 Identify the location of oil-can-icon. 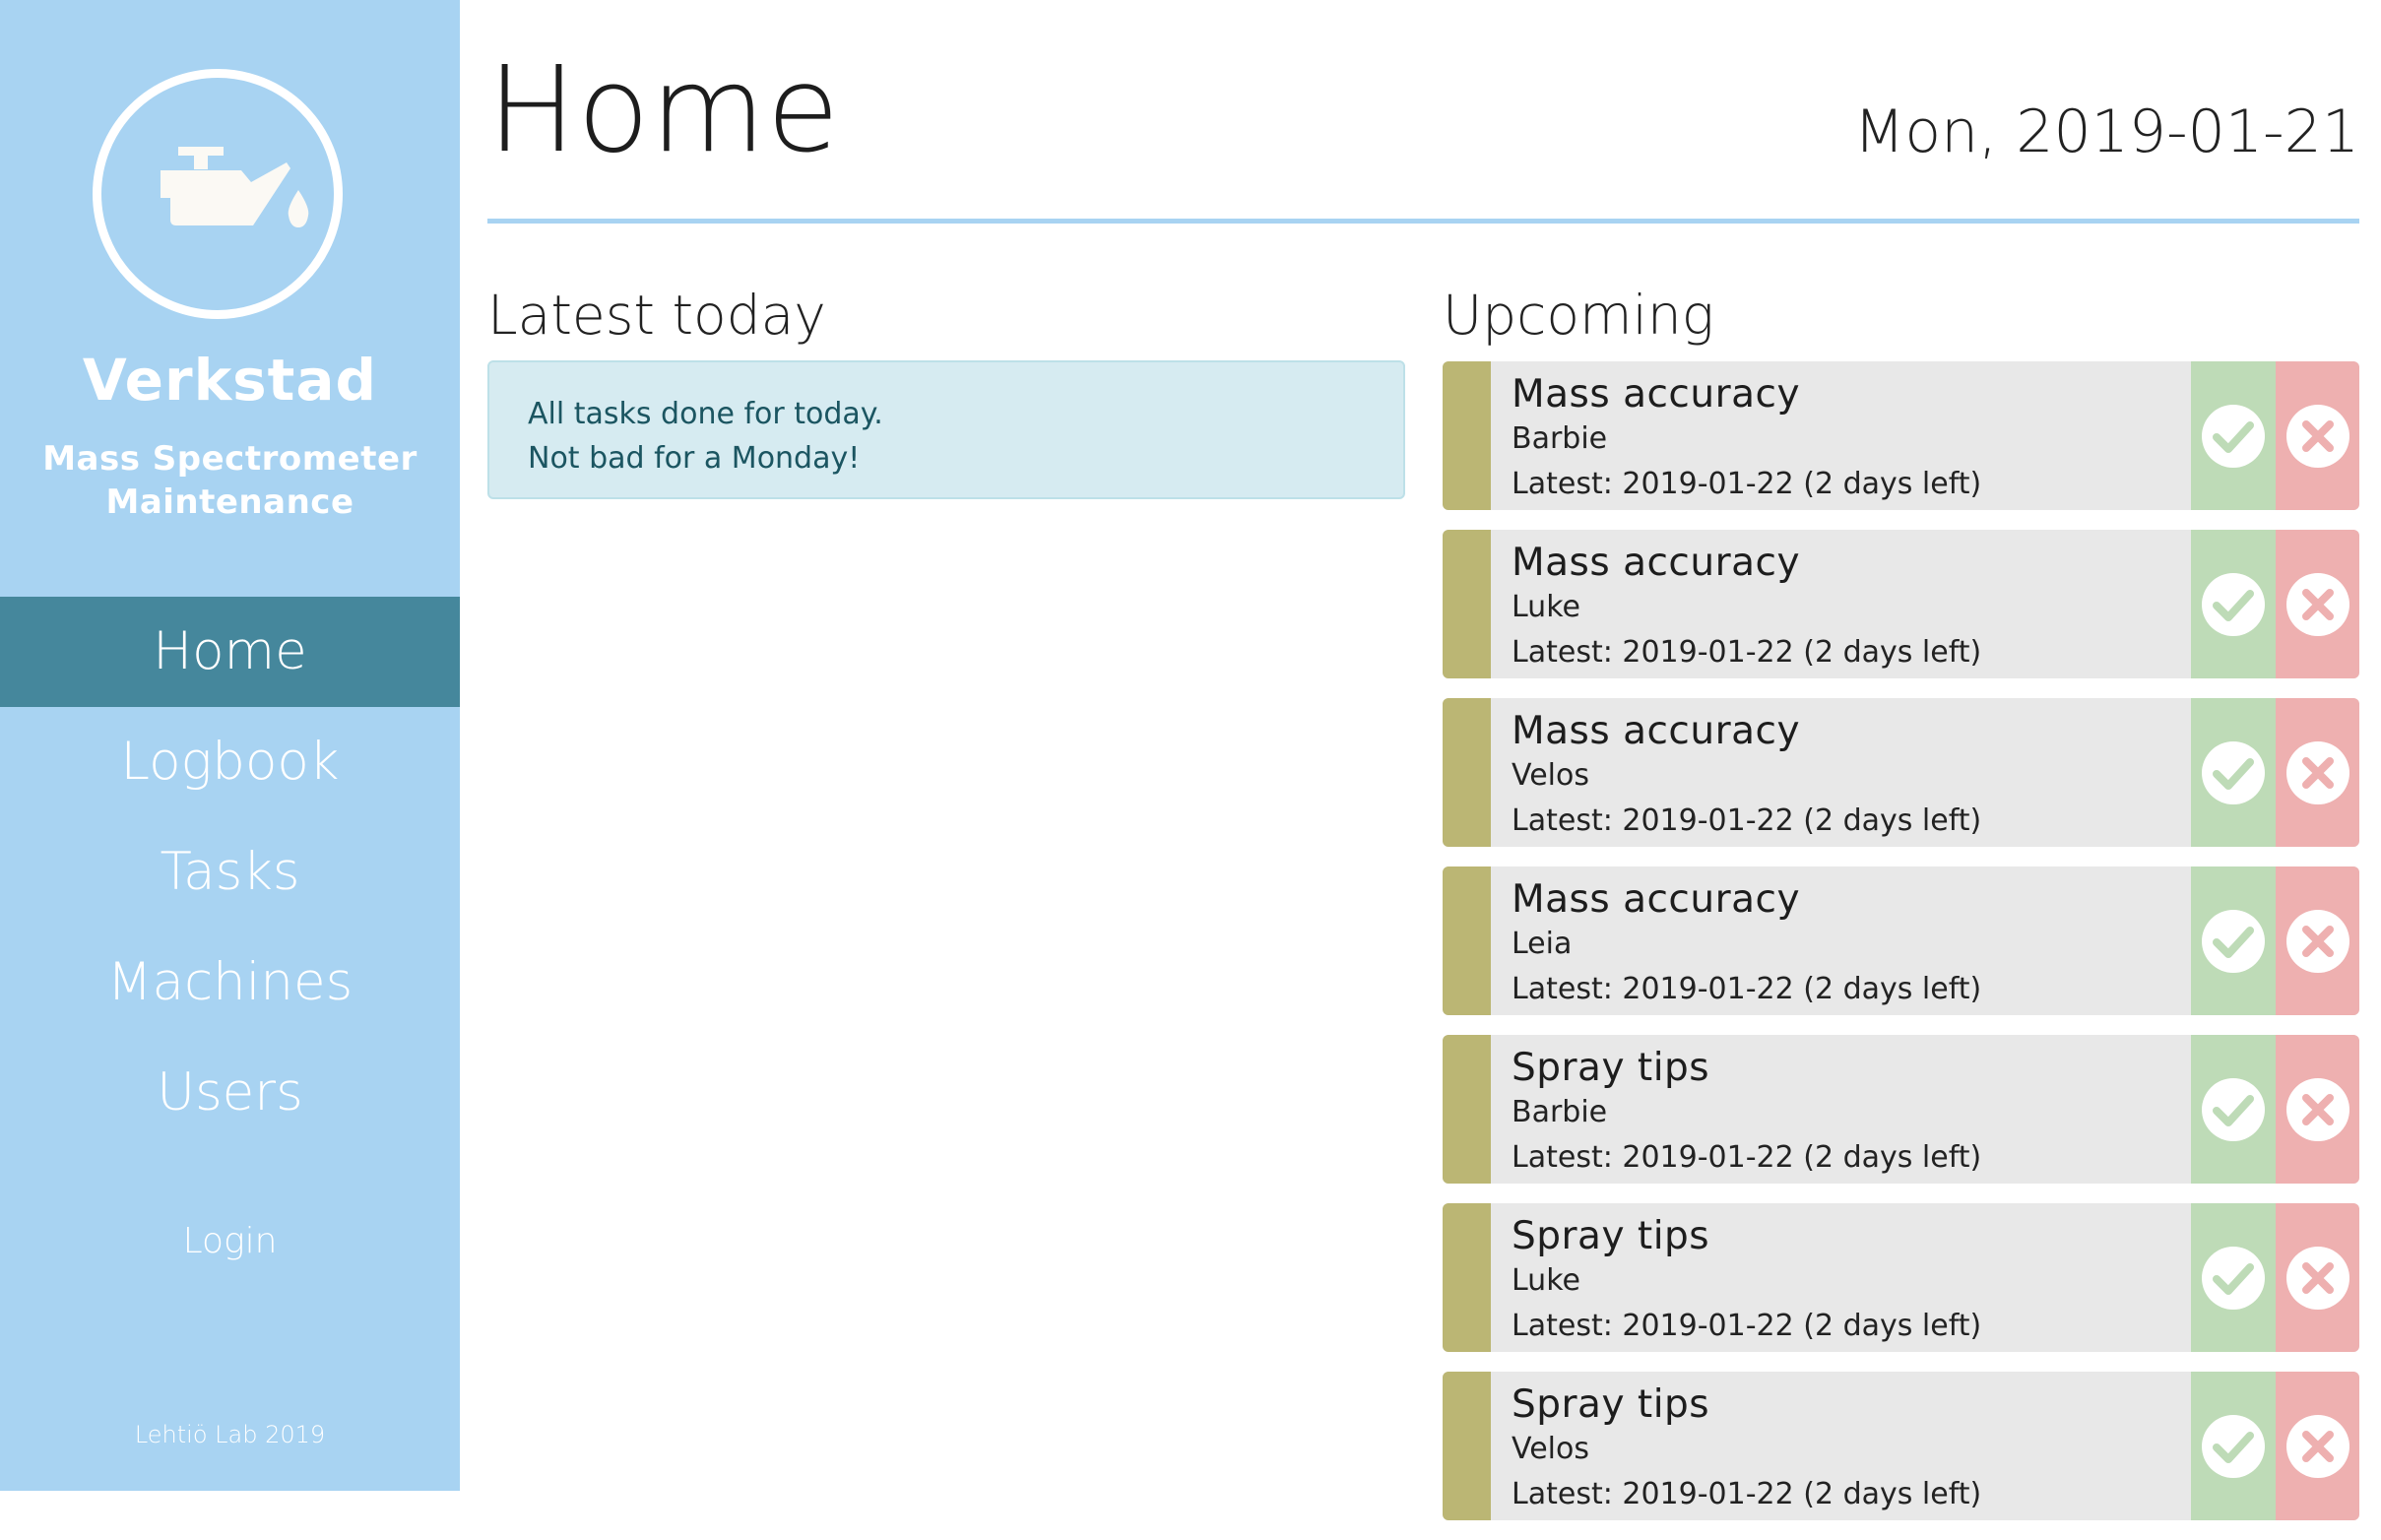
(235, 187).